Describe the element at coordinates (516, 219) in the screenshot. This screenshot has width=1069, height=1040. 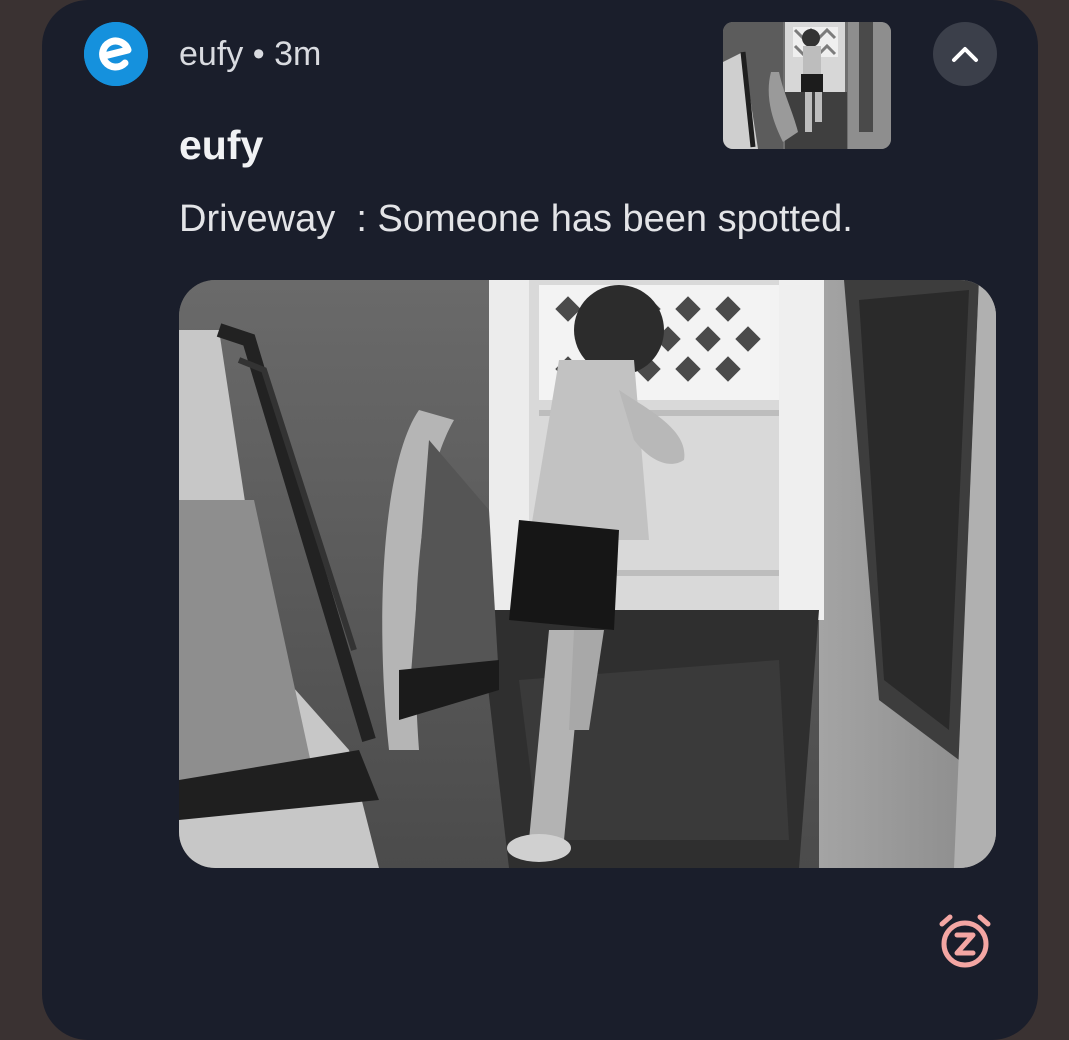
I see `notification-message: Driveway : Someone has been spotted.` at that location.